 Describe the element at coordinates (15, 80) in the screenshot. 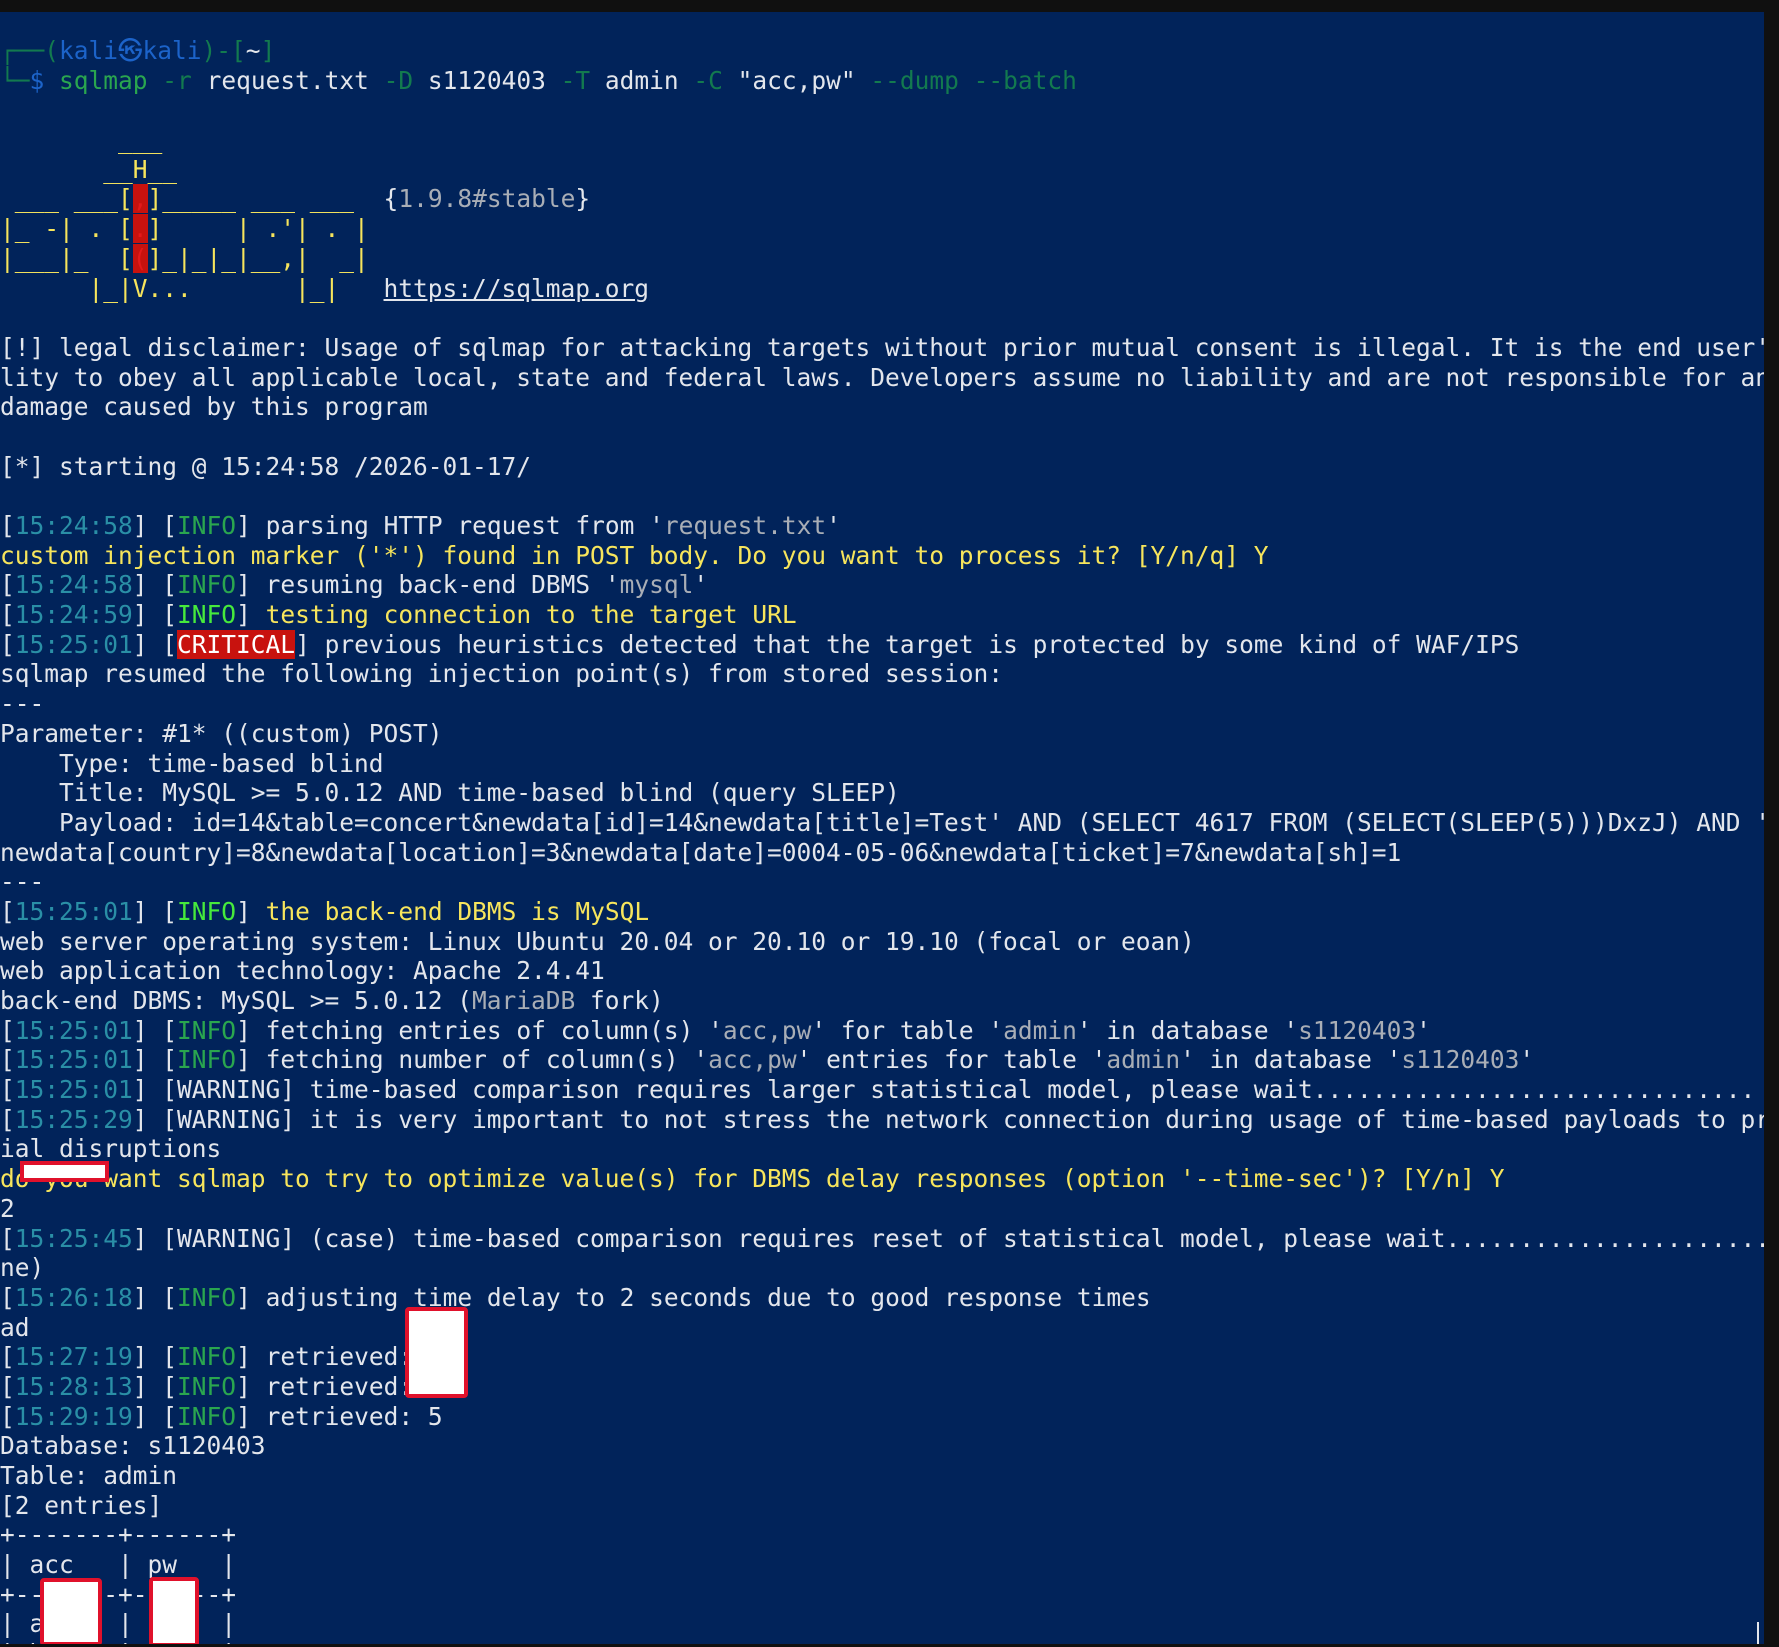

I see `terminal-text: └─` at that location.